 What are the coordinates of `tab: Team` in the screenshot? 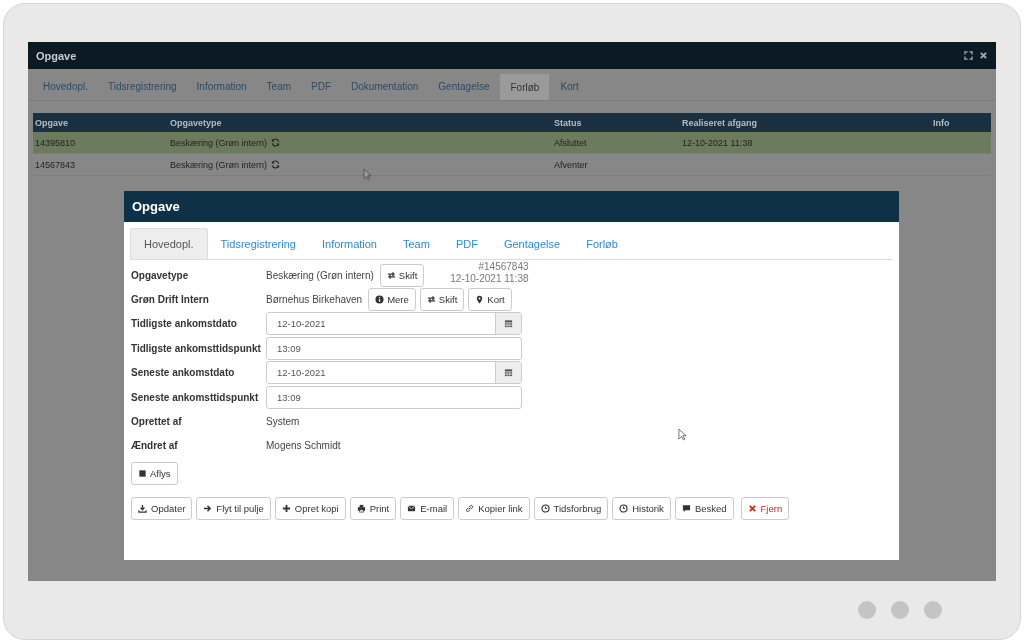 It's located at (416, 243).